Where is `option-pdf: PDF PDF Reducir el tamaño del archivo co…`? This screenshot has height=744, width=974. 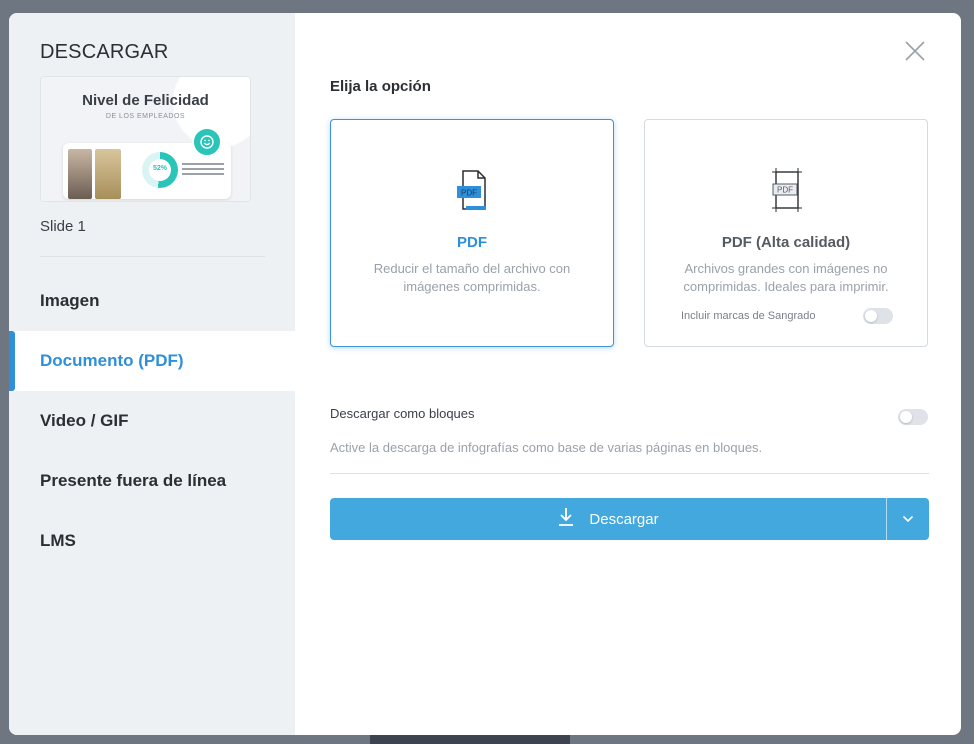 option-pdf: PDF PDF Reducir el tamaño del archivo co… is located at coordinates (472, 233).